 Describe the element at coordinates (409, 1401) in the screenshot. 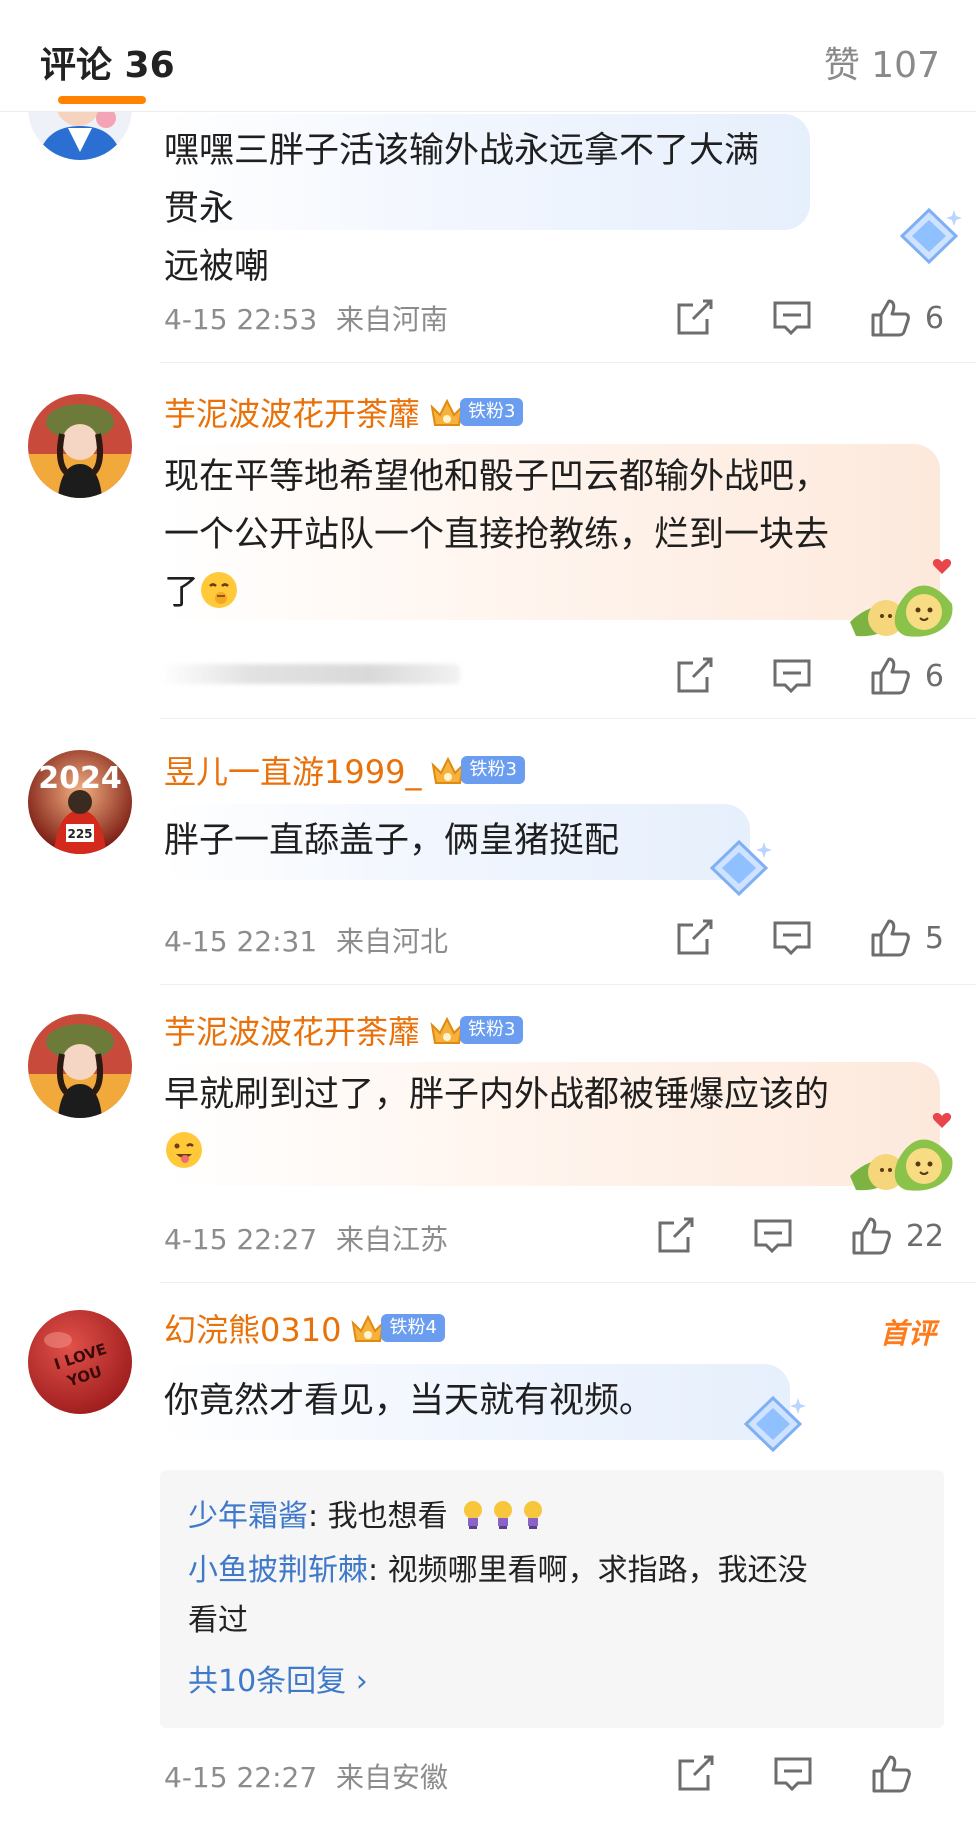

I see `comment-text-line: 你竟然才看见，当天就有视频。` at that location.